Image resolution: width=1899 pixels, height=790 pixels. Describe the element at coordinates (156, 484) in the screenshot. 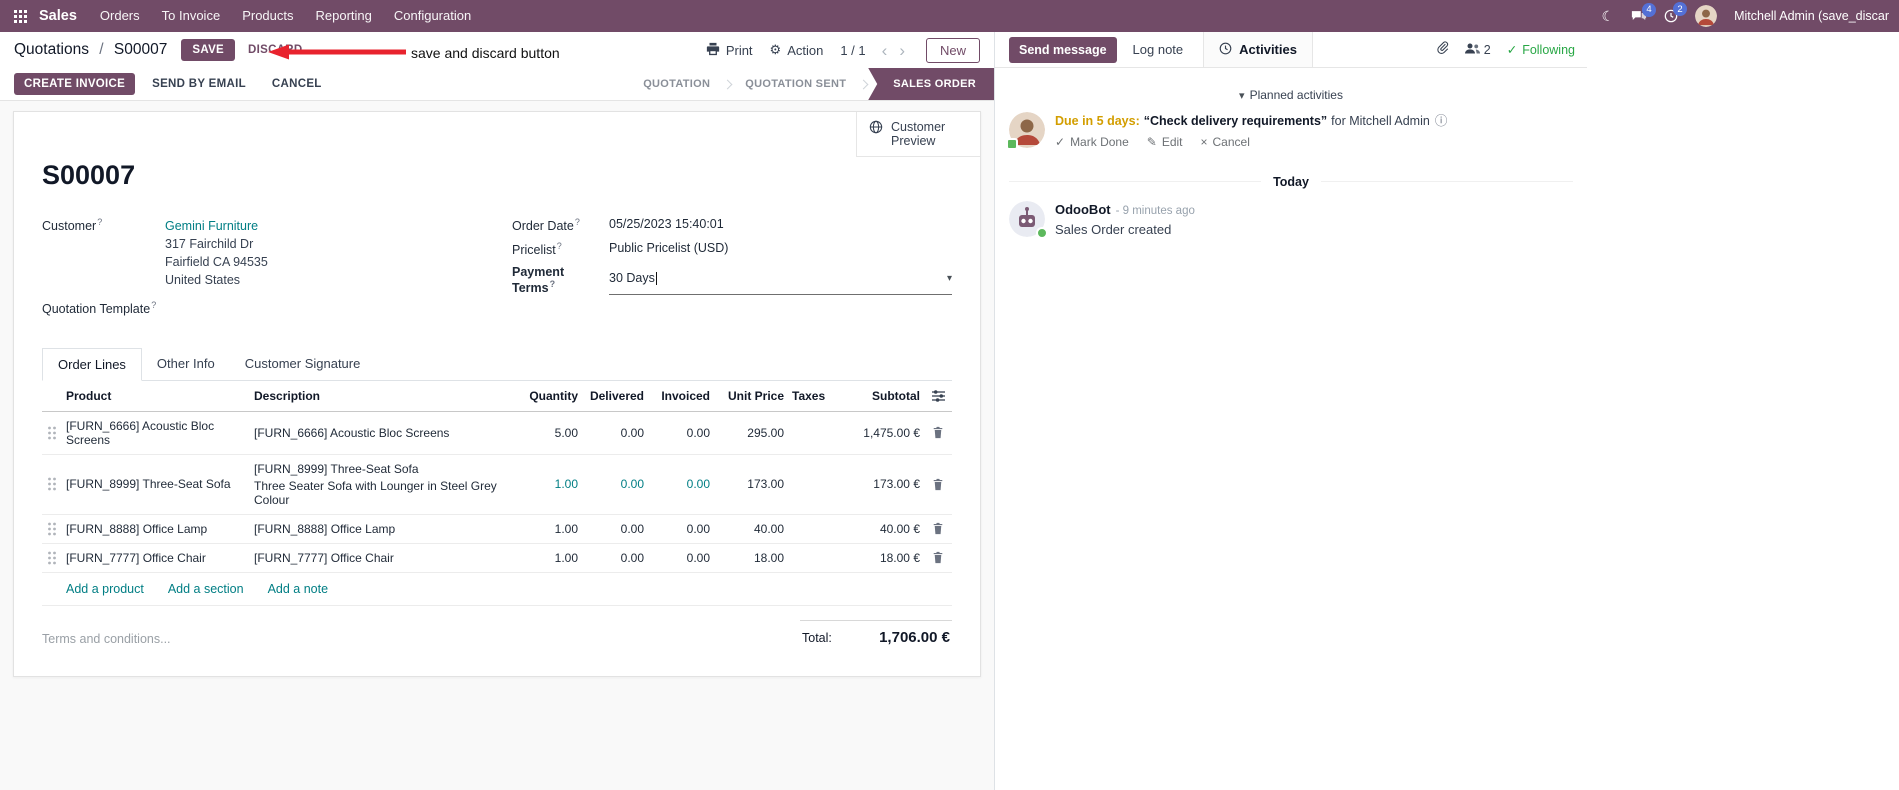

I see `cell-product: [FURN_8999] Three-Seat Sofa` at that location.